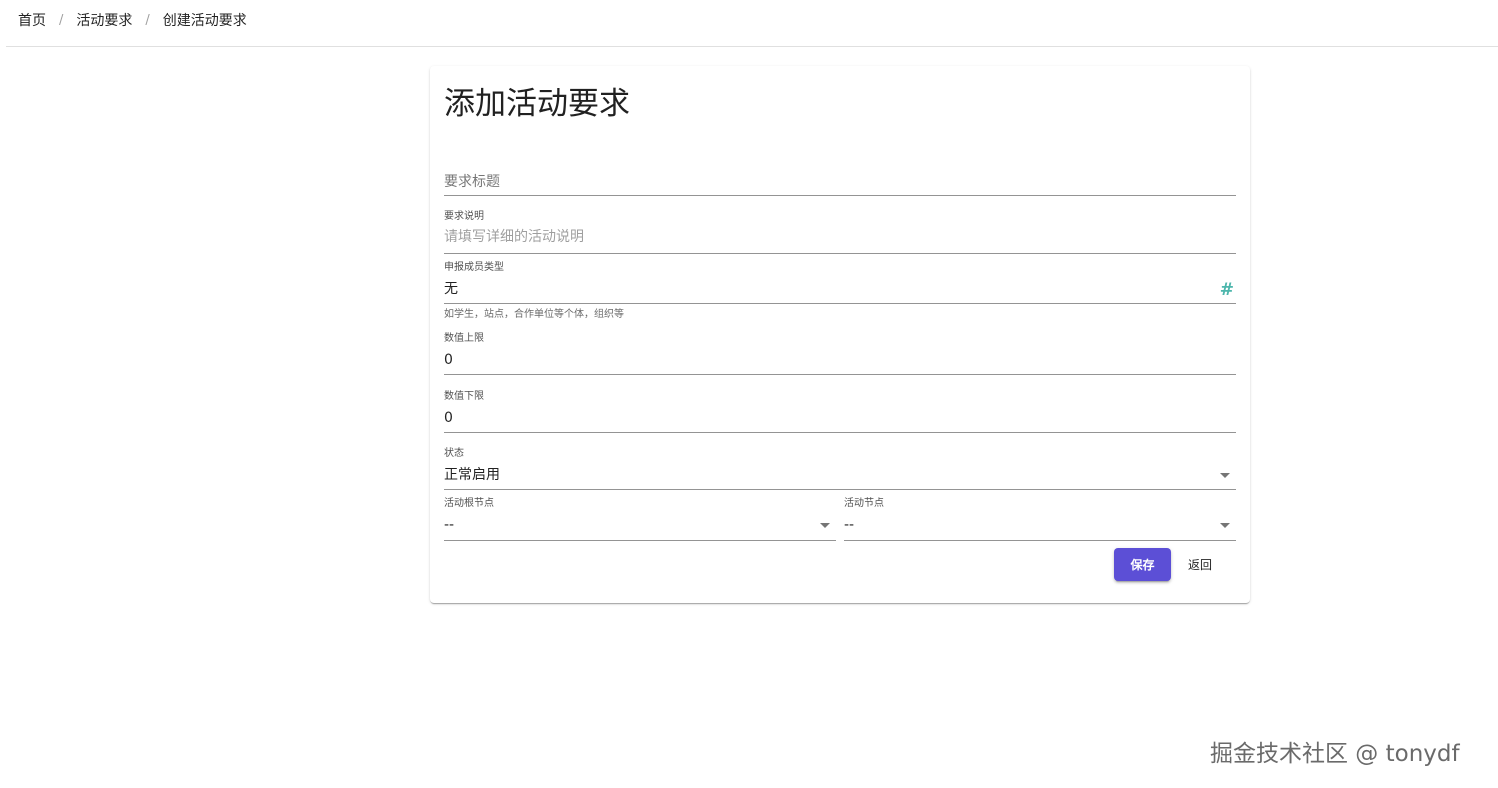 The height and width of the screenshot is (788, 1498). What do you see at coordinates (464, 396) in the screenshot?
I see `lower-limit-label: 数值下限` at bounding box center [464, 396].